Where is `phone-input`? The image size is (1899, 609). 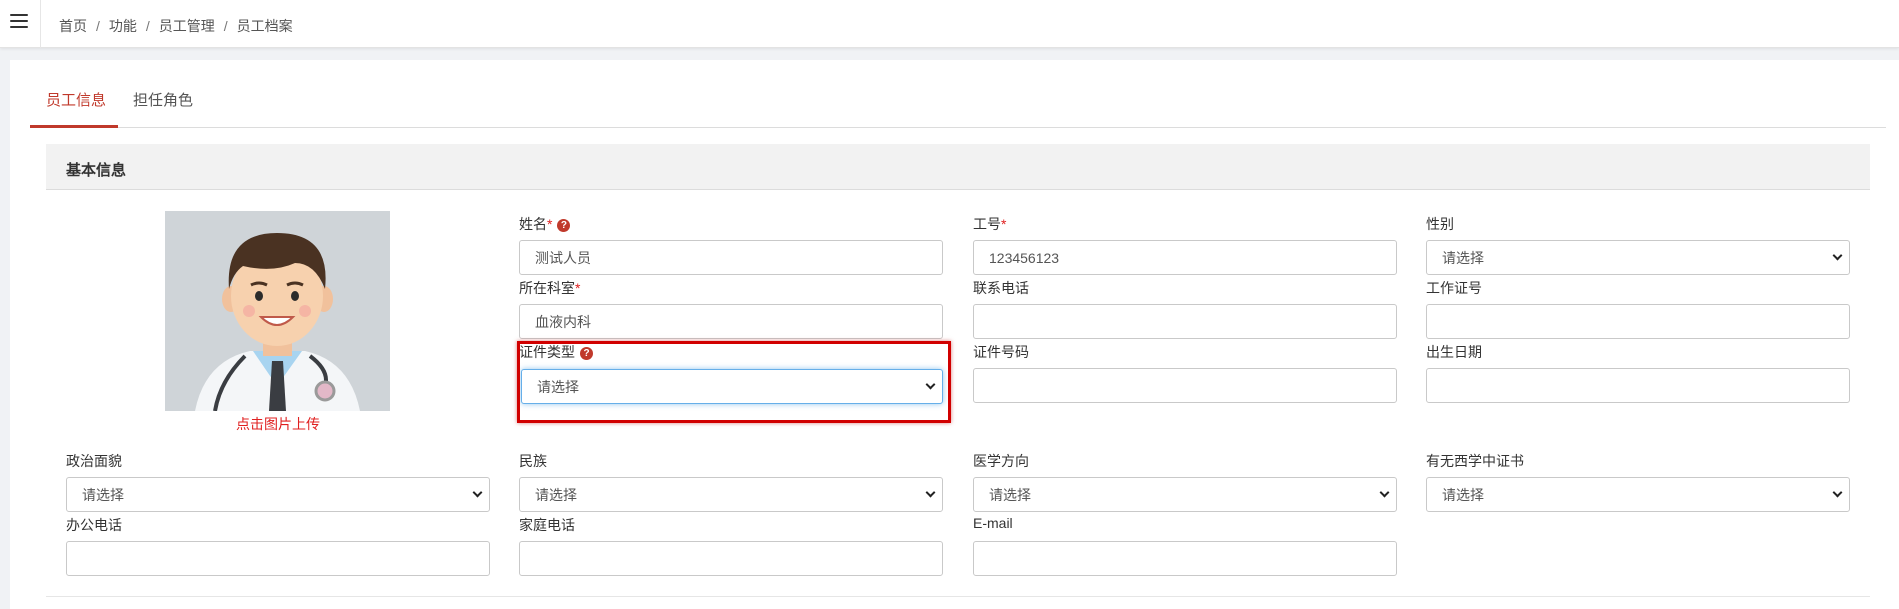 phone-input is located at coordinates (1185, 321).